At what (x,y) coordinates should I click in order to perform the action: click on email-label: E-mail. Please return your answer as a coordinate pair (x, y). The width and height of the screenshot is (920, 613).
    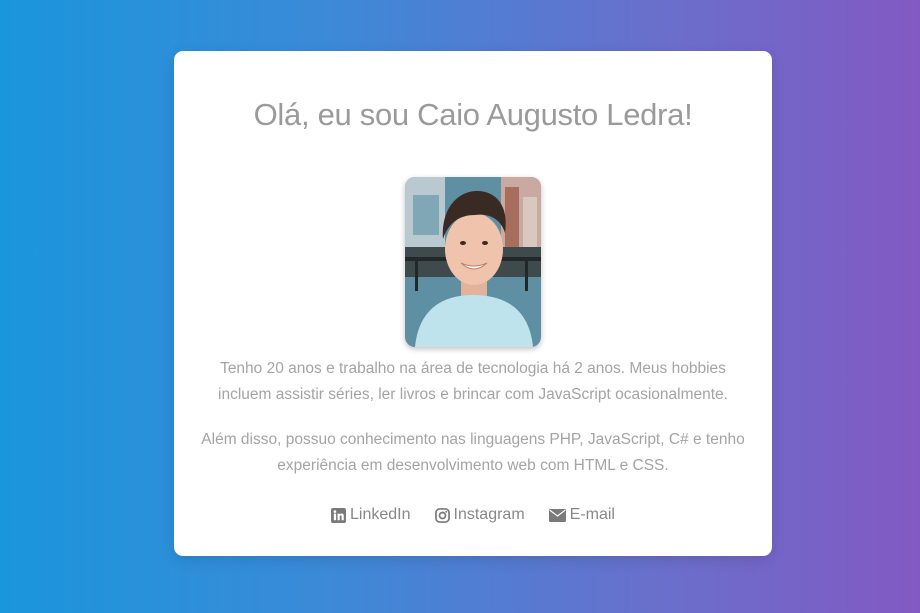
    Looking at the image, I should click on (592, 514).